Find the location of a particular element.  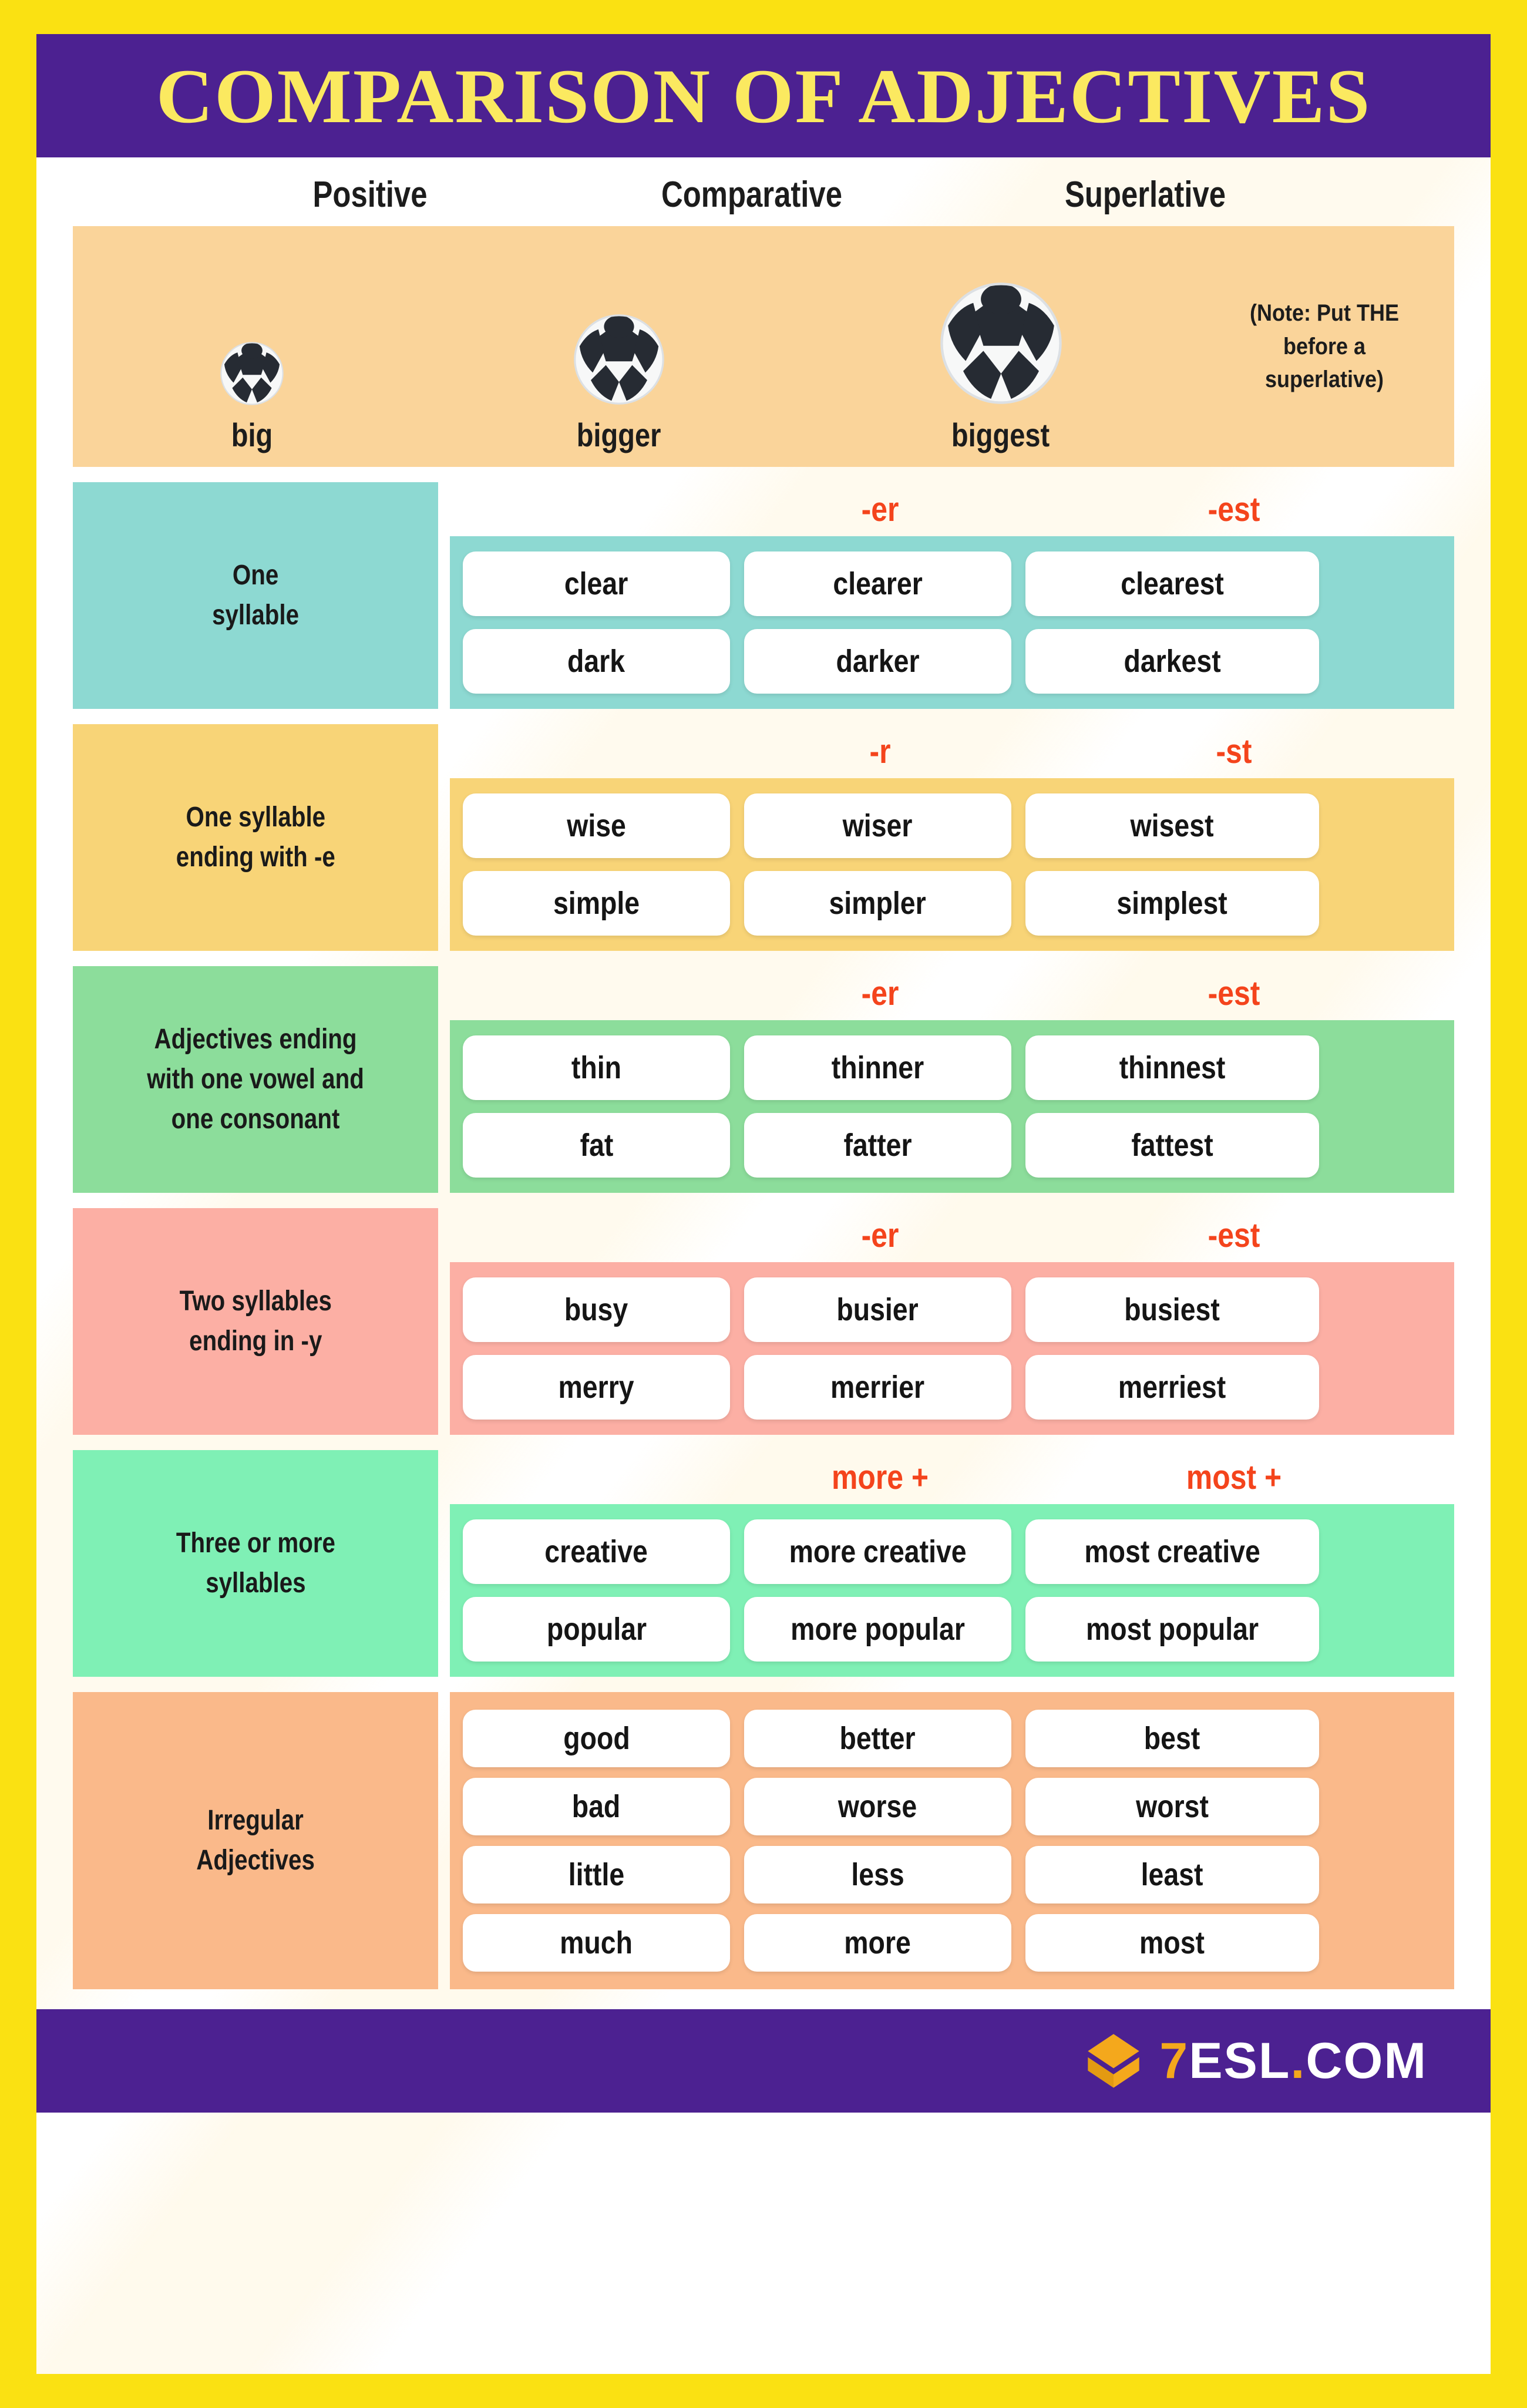

word-pill-comparative: simpler is located at coordinates (877, 903).